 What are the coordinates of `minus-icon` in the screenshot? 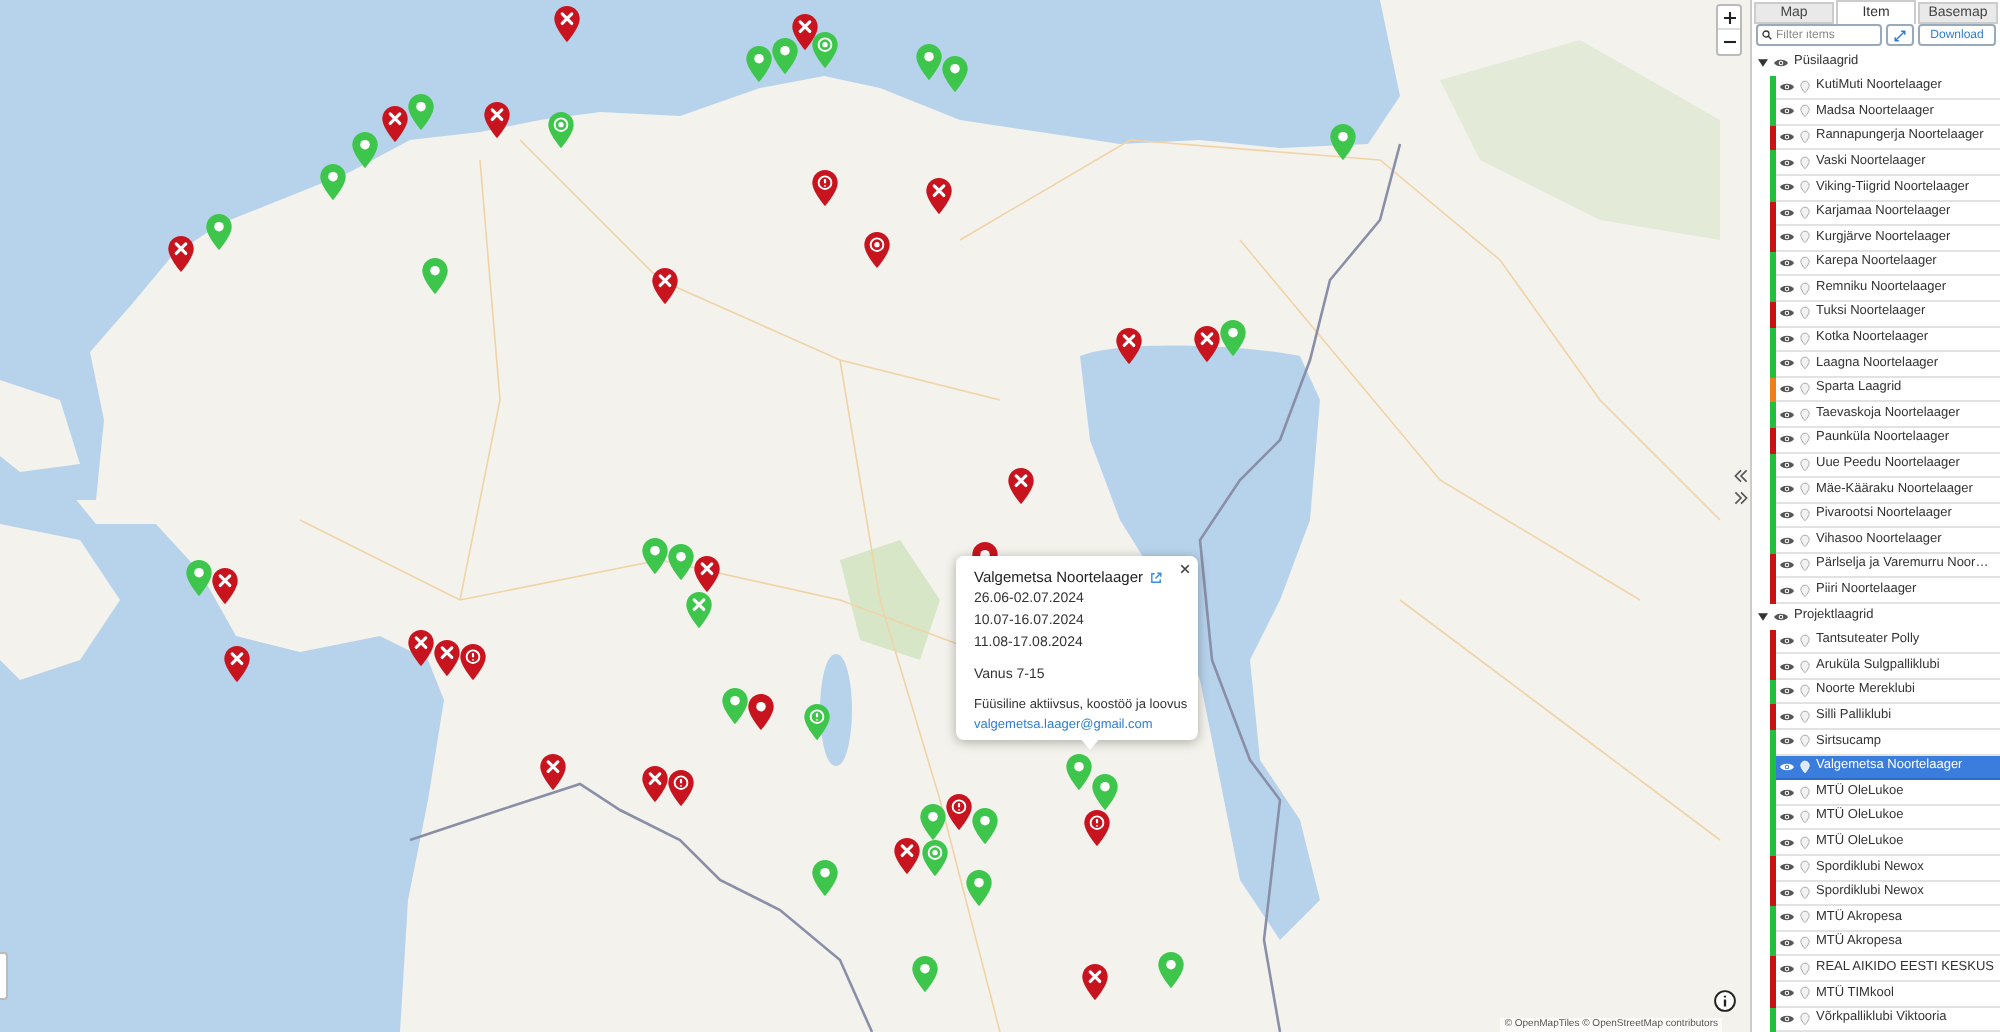 It's located at (1729, 42).